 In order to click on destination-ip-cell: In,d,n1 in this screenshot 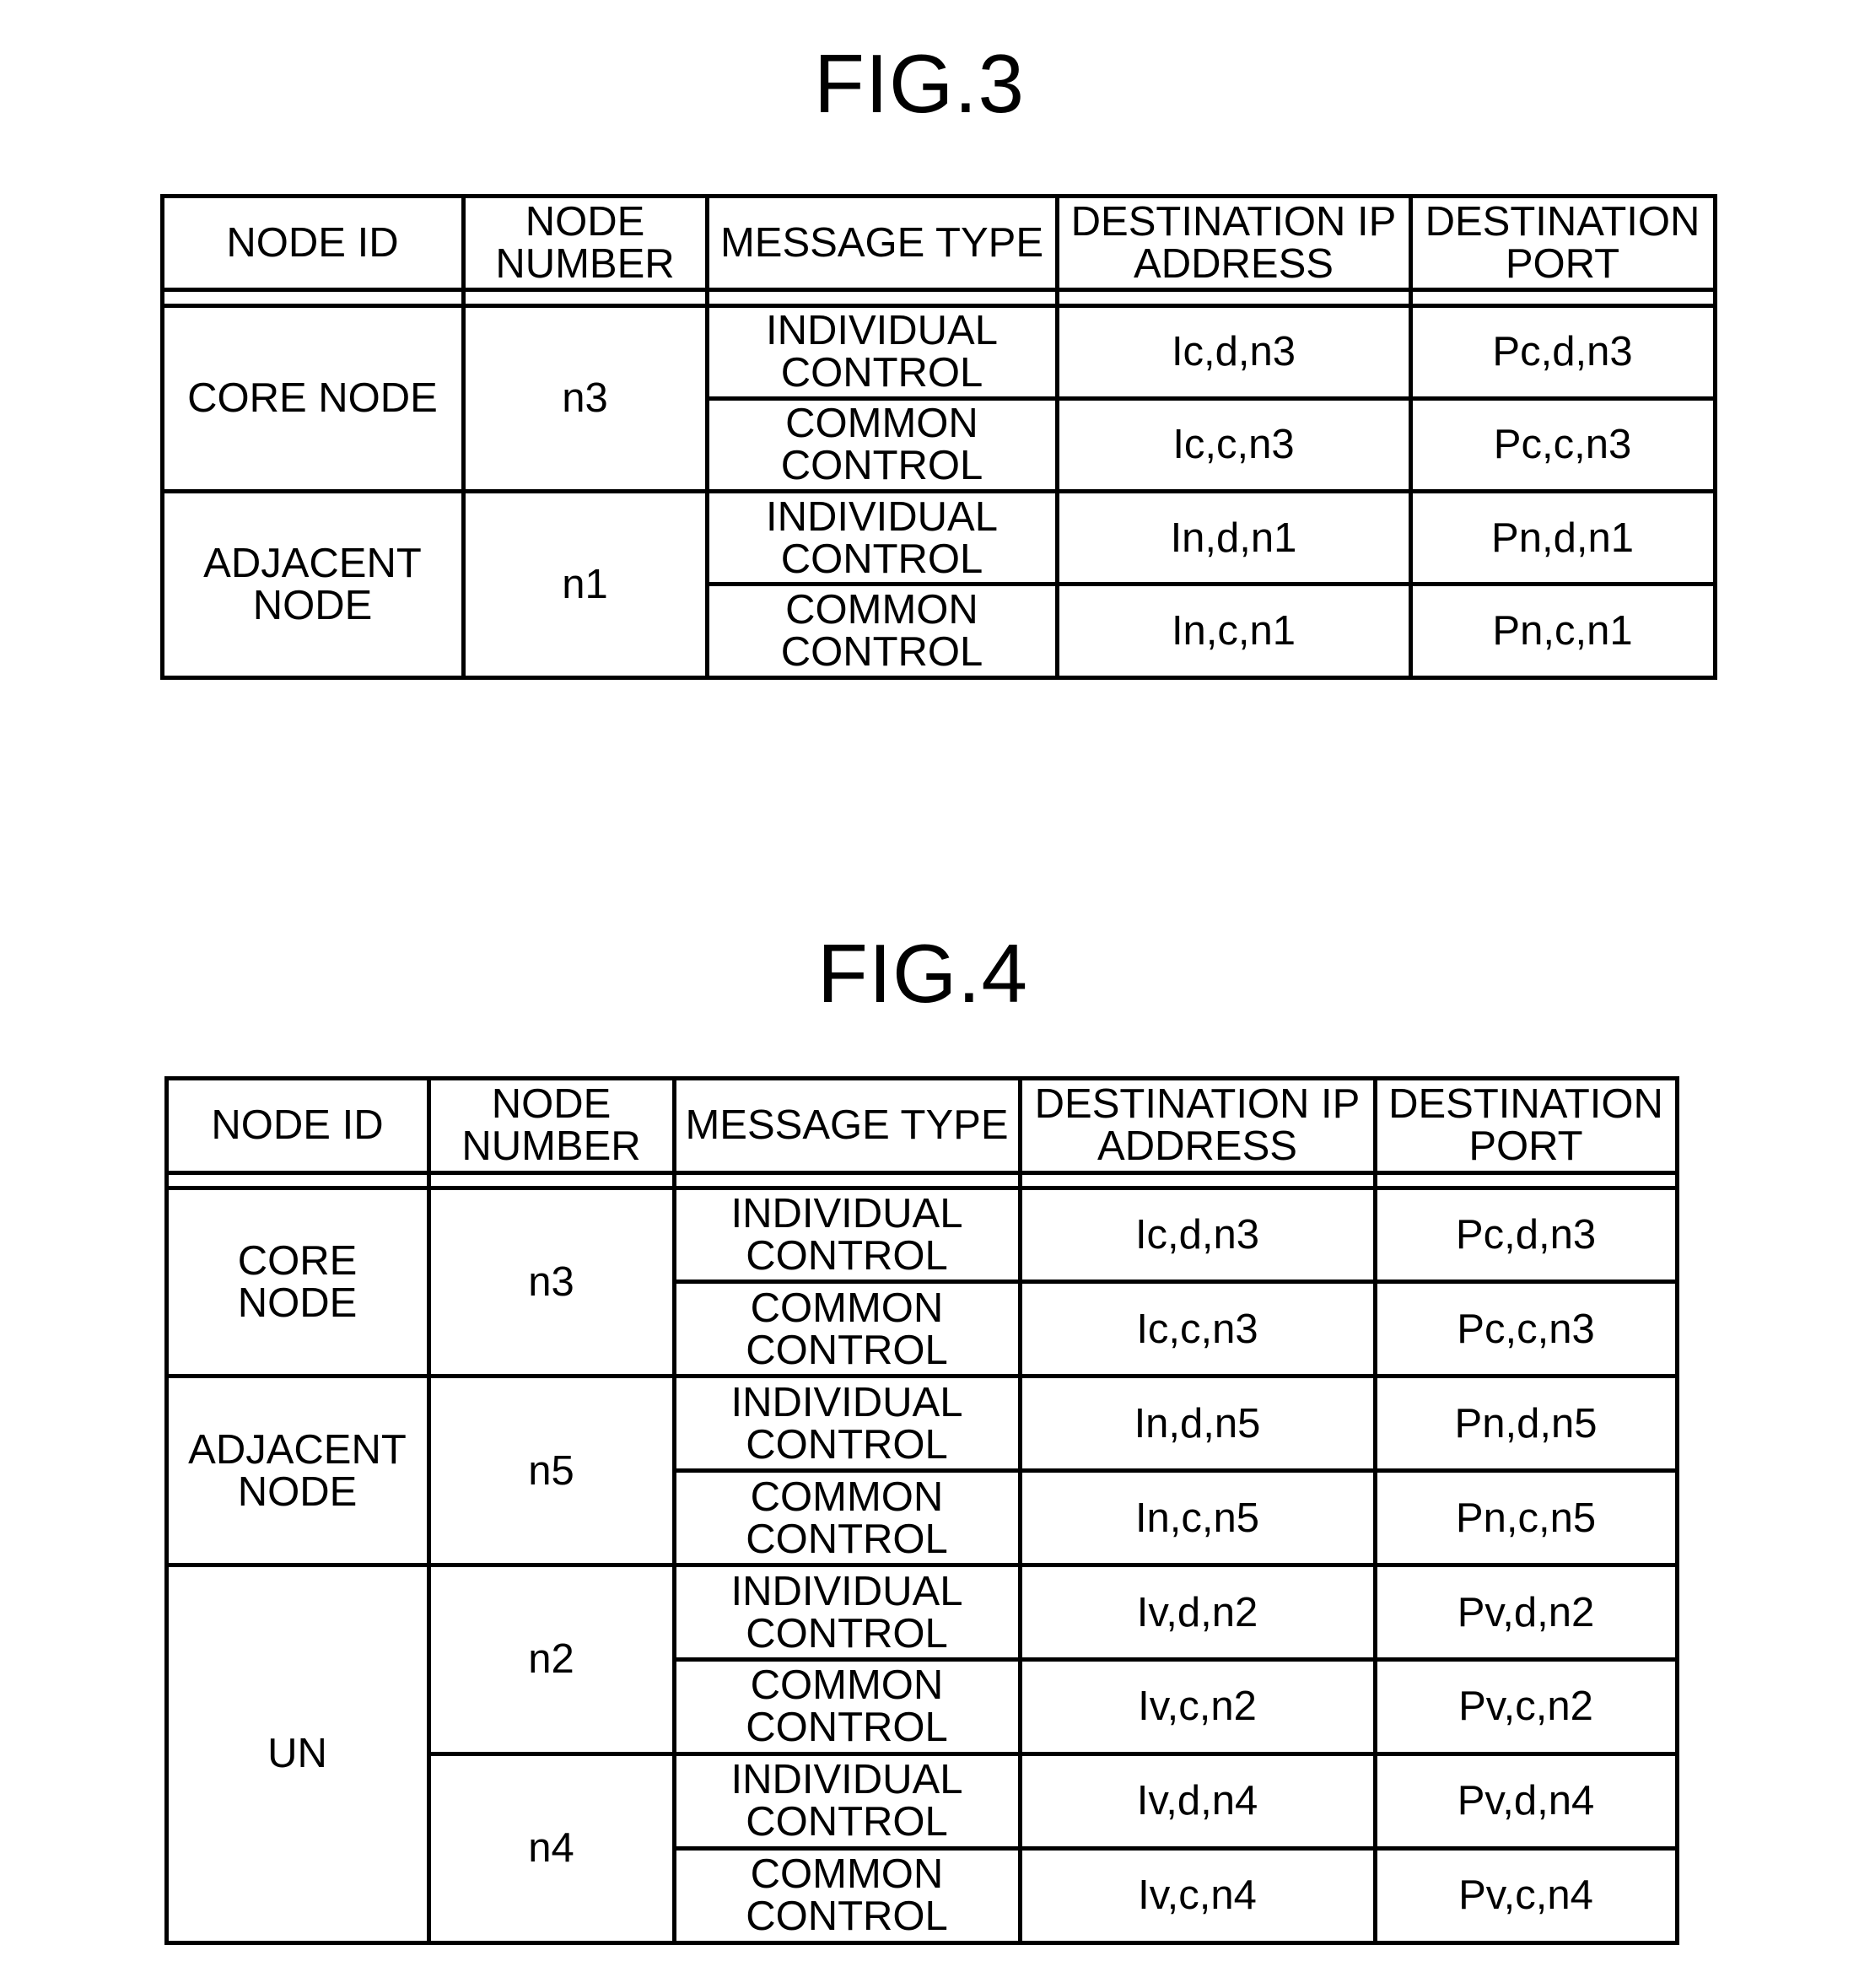, I will do `click(1233, 538)`.